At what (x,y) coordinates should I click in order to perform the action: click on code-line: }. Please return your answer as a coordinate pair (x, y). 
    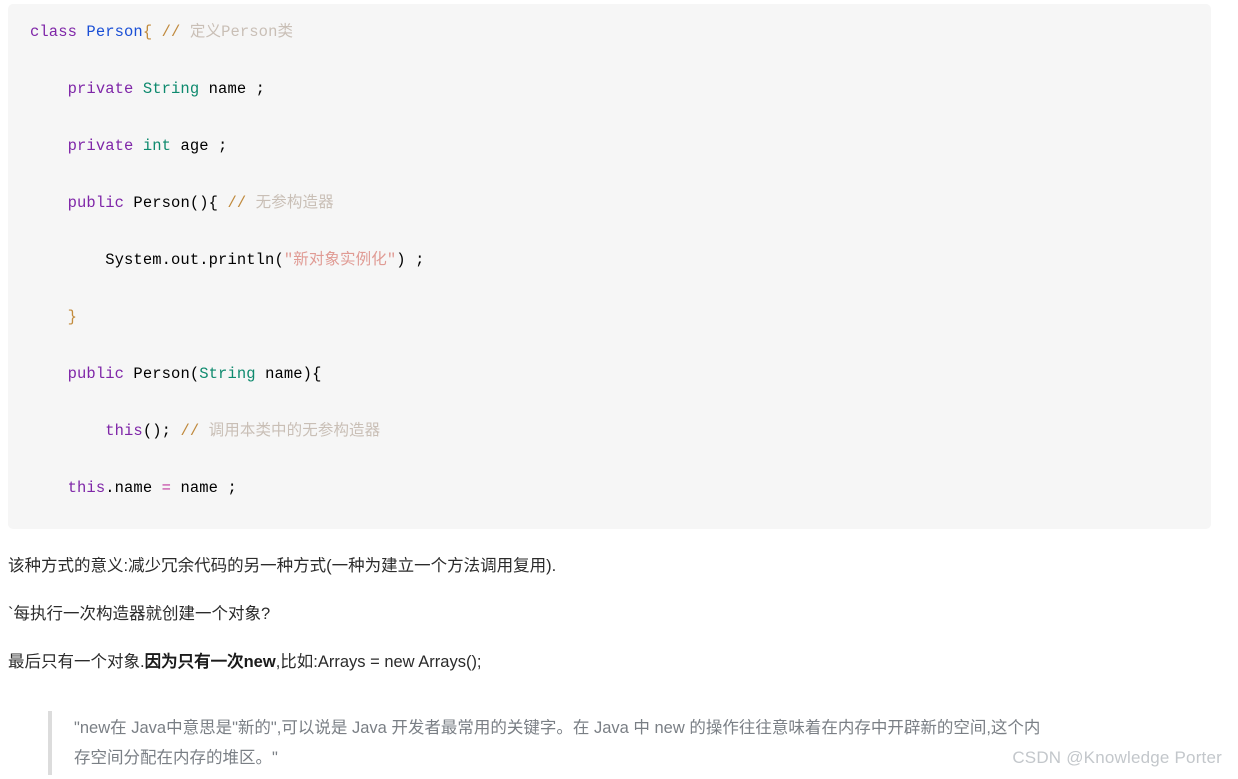
    Looking at the image, I should click on (620, 317).